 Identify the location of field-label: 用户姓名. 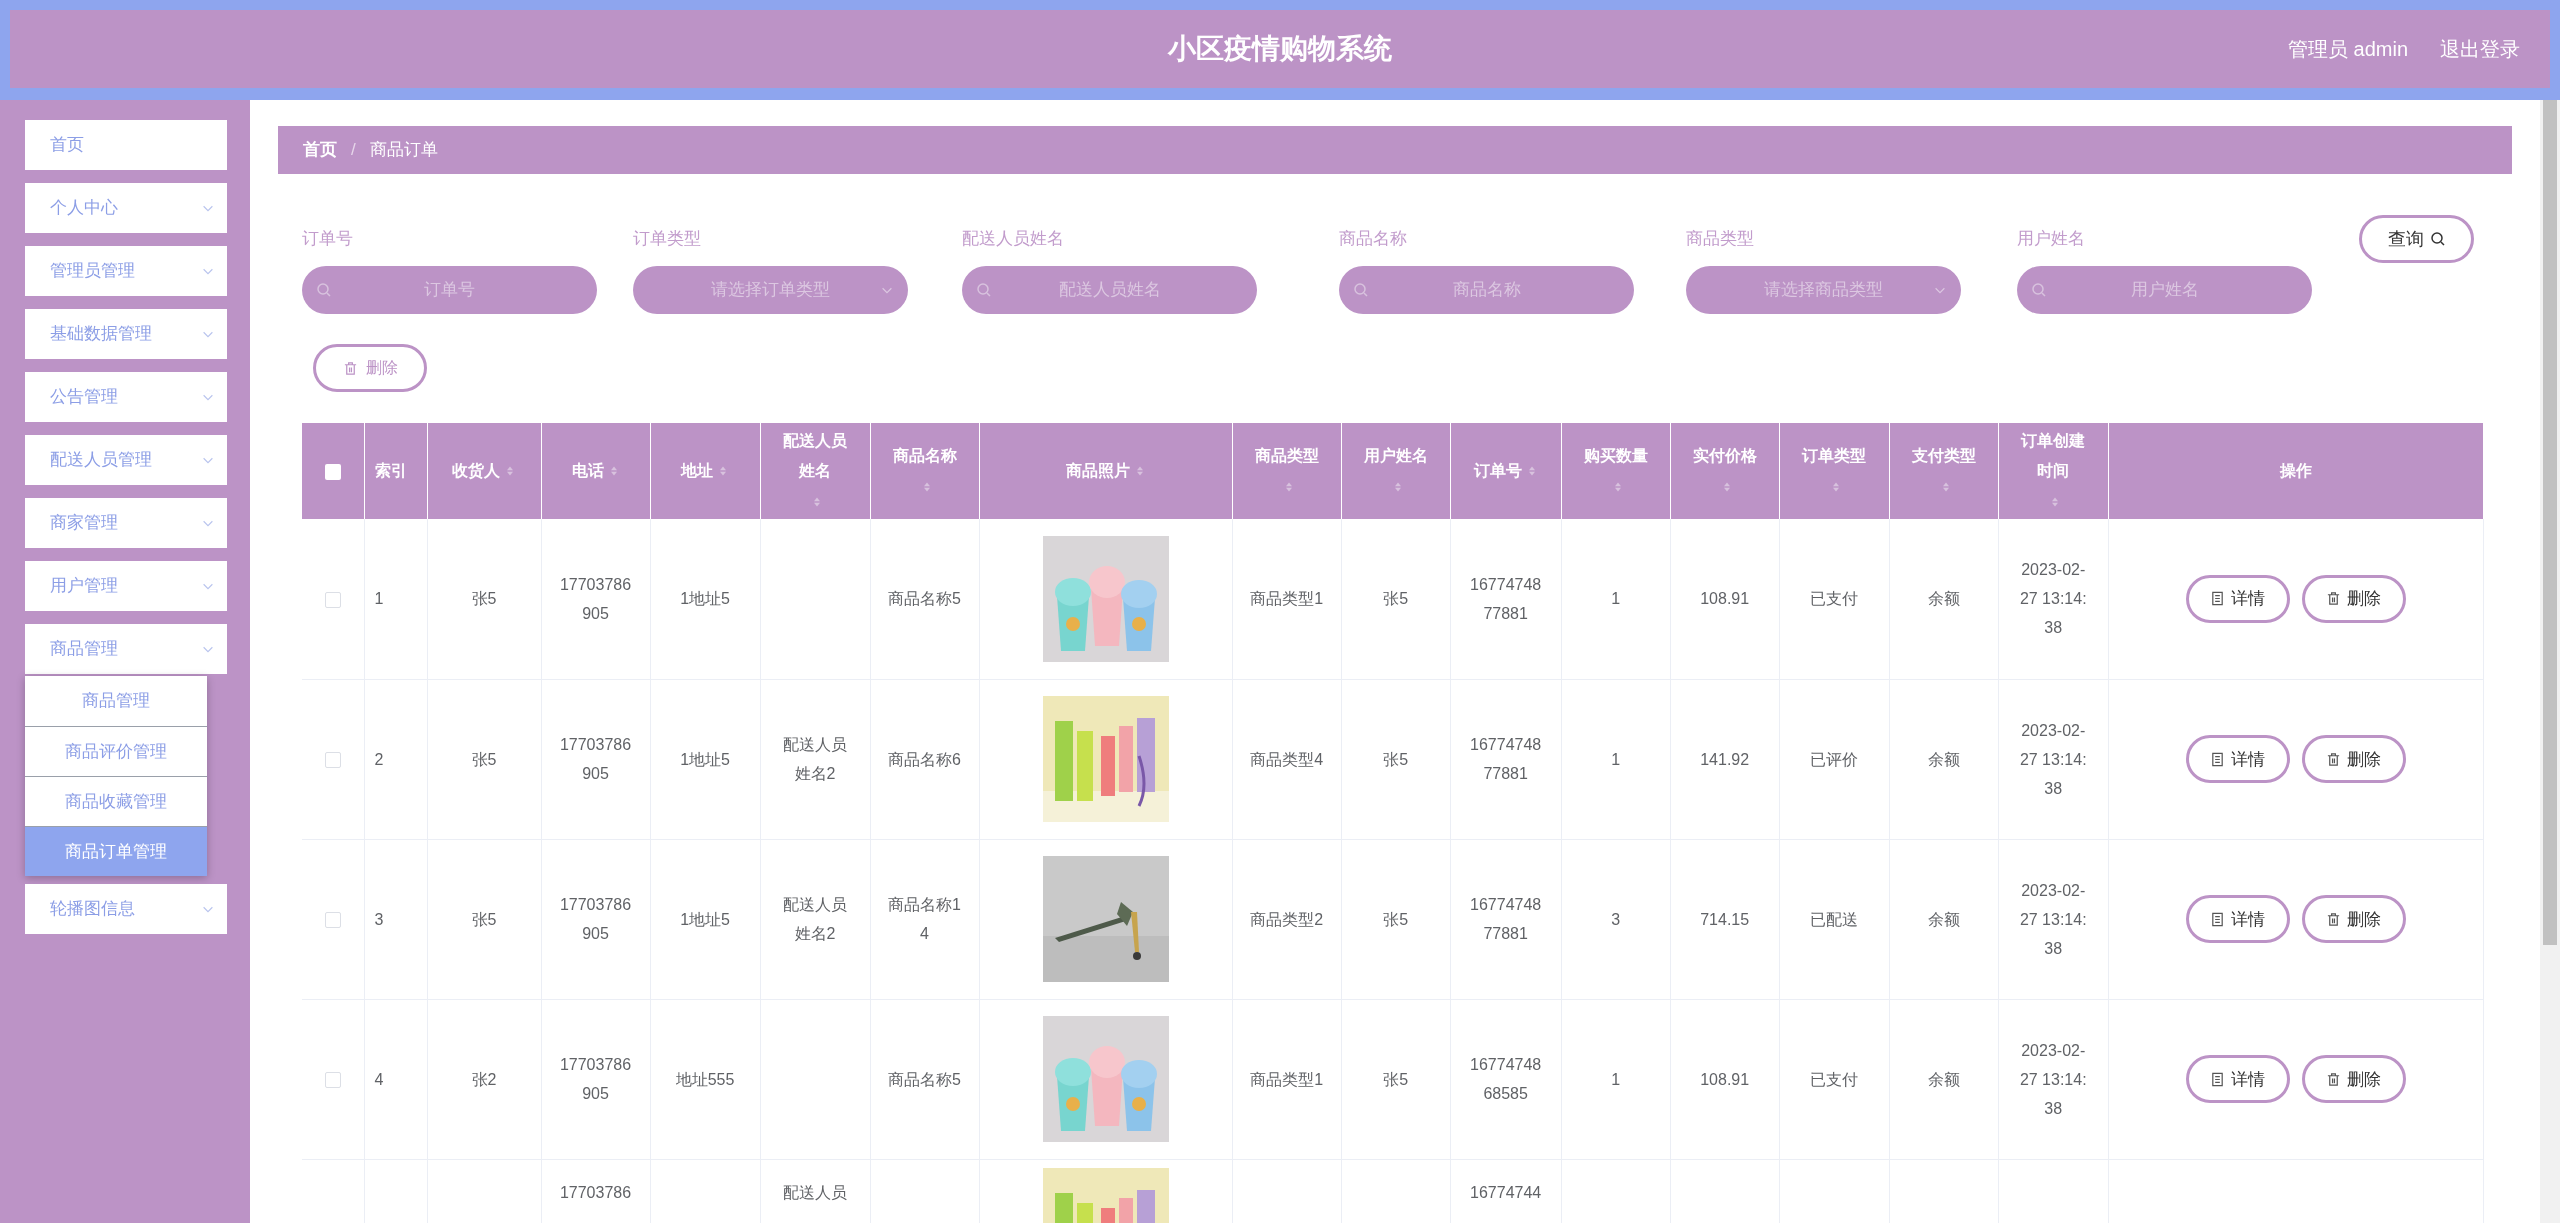
(2051, 237).